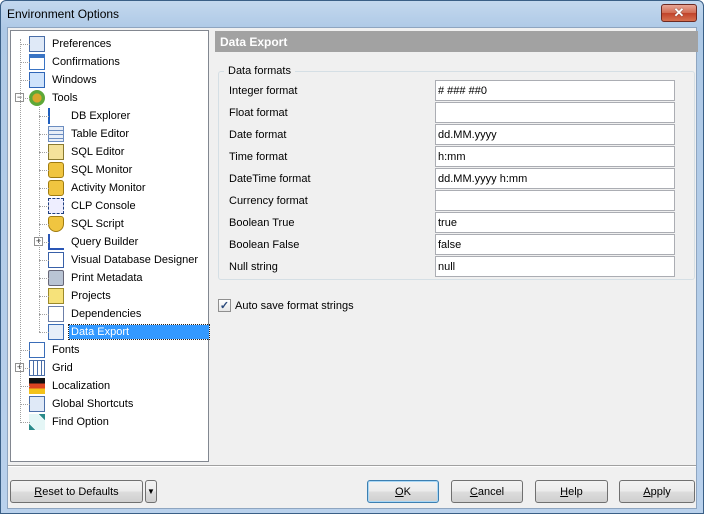 The width and height of the screenshot is (704, 514). I want to click on tree-item-grid: Grid, so click(52, 368).